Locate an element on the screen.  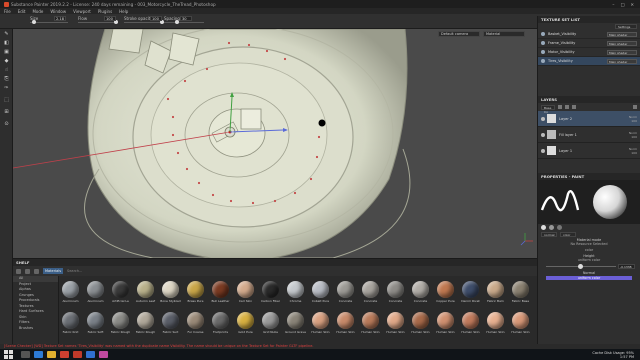
spacing-value-field: 30 is located at coordinates (186, 18).